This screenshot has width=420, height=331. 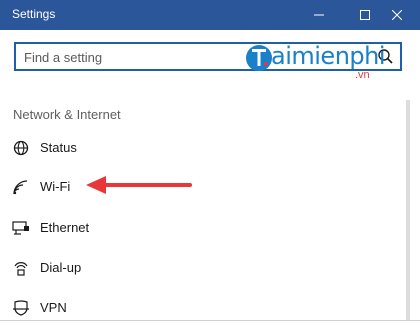 I want to click on minimize-button, so click(x=319, y=15).